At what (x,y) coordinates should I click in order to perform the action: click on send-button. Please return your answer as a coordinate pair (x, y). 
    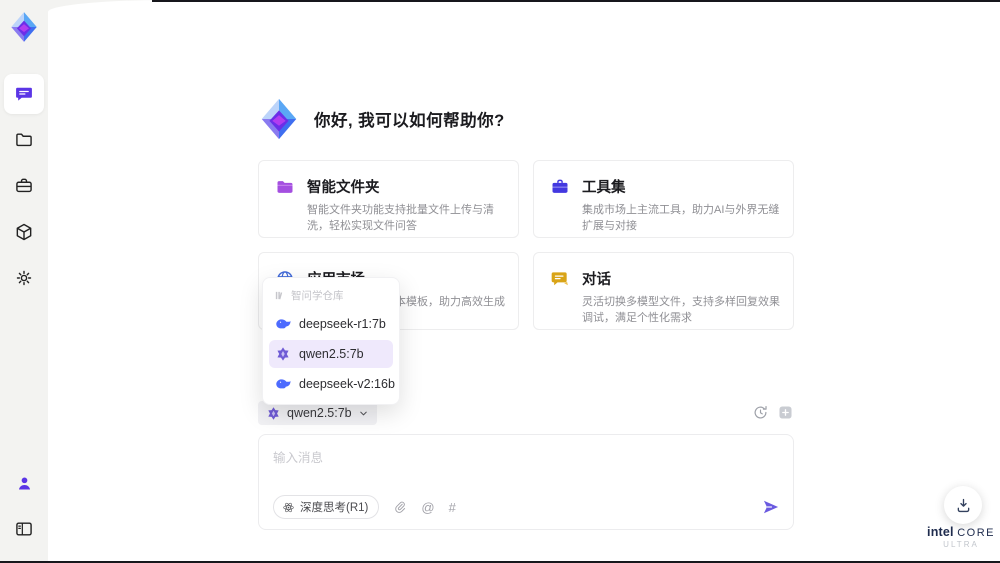
    Looking at the image, I should click on (771, 507).